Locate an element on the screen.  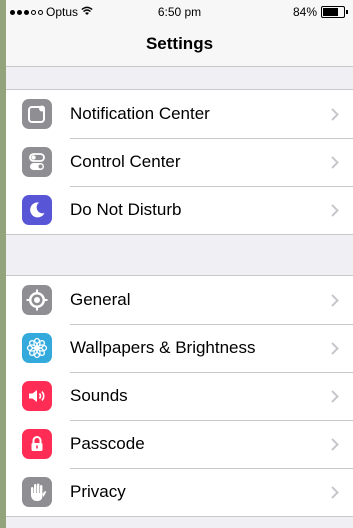
settings-item-label: Sounds is located at coordinates (99, 395).